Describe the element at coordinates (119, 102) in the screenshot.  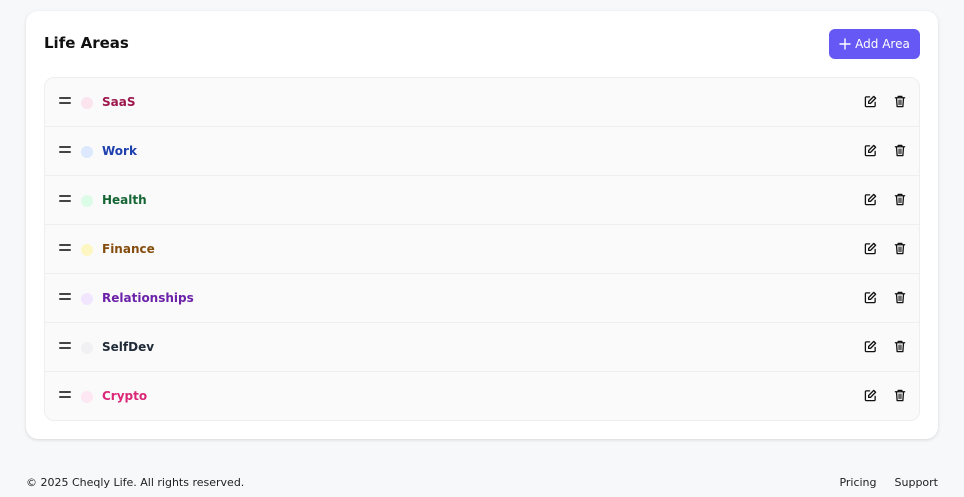
I see `area-label: SaaS` at that location.